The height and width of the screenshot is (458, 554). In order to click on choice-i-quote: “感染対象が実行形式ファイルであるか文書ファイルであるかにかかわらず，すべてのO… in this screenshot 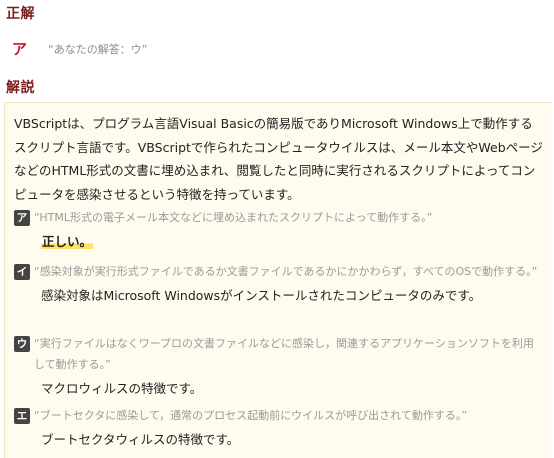, I will do `click(286, 271)`.